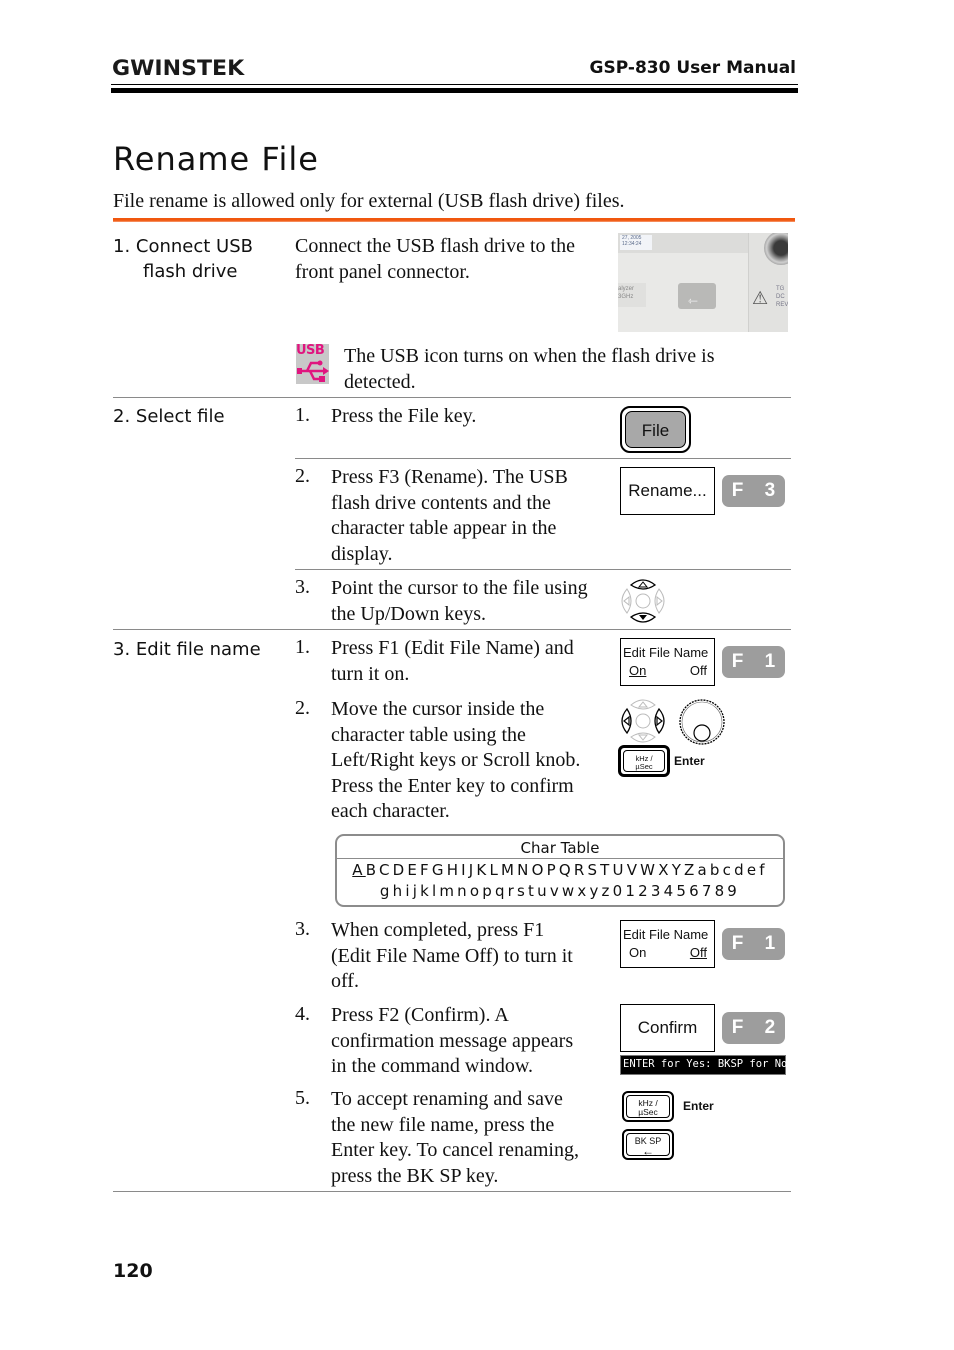  What do you see at coordinates (753, 491) in the screenshot?
I see `f3-key: F 3` at bounding box center [753, 491].